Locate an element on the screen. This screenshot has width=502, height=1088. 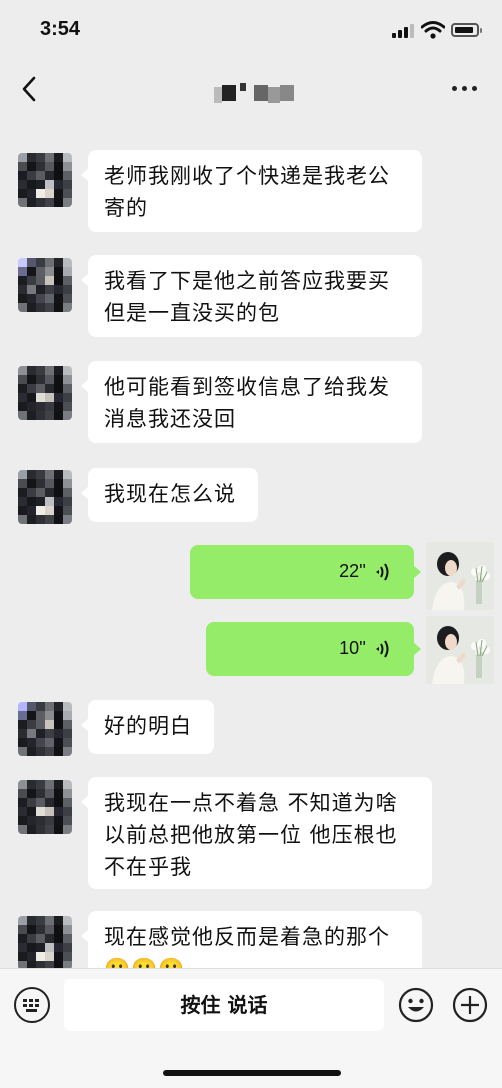
message-line: 😬😬😬 is located at coordinates (255, 960).